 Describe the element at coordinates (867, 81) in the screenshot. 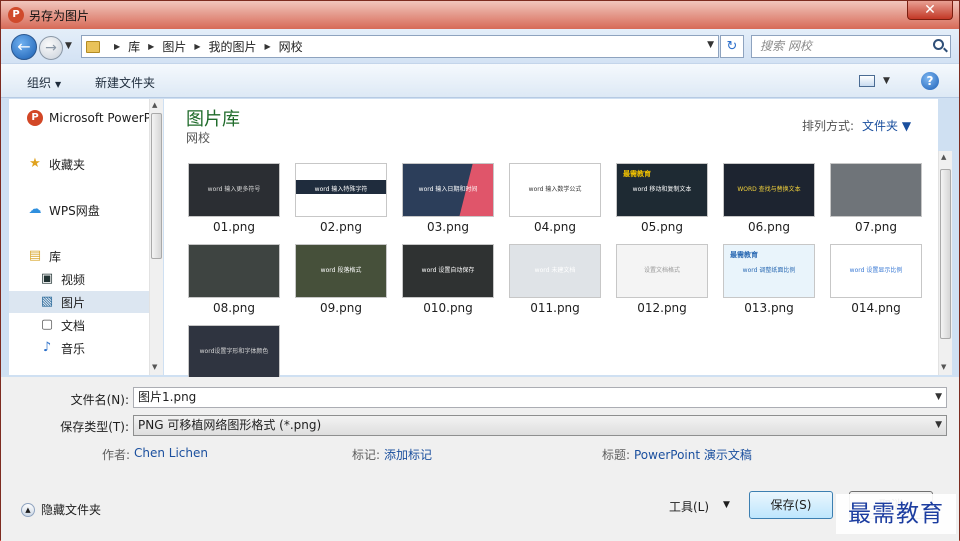

I see `view-options-icon` at that location.